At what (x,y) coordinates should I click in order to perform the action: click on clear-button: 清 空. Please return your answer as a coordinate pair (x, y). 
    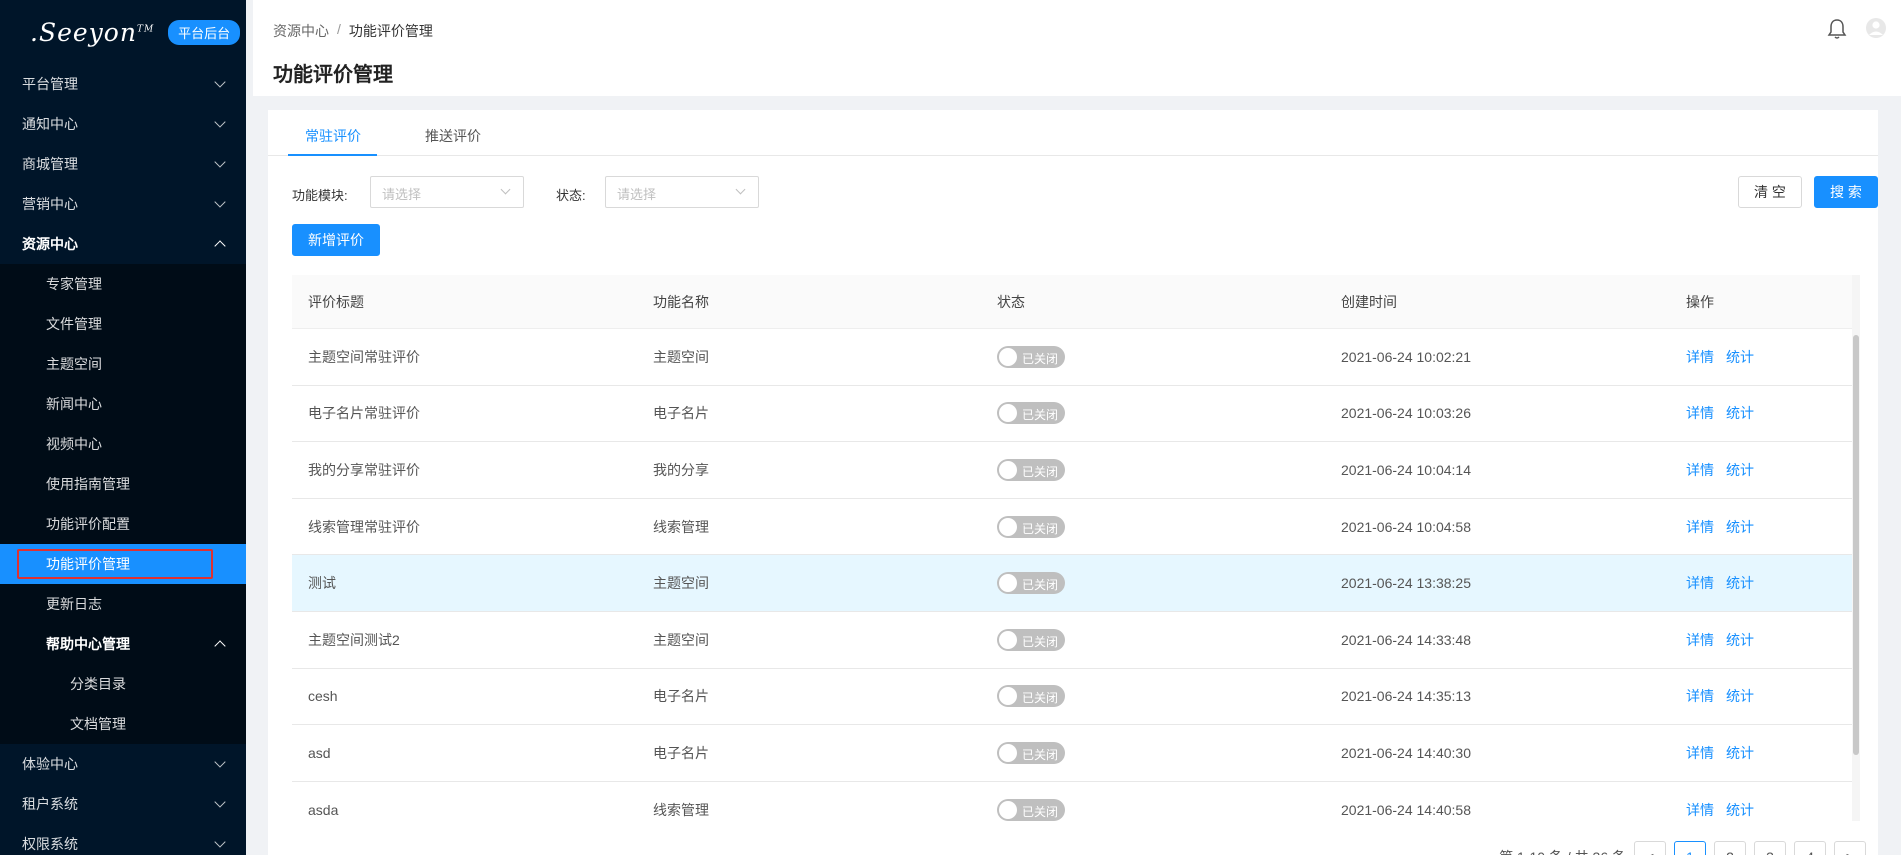
    Looking at the image, I should click on (1770, 192).